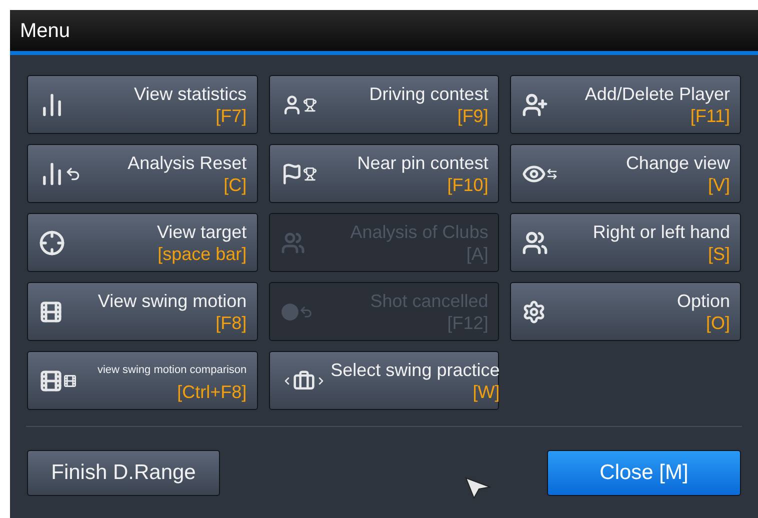  I want to click on menu-button: Near pin contest [F10], so click(384, 173).